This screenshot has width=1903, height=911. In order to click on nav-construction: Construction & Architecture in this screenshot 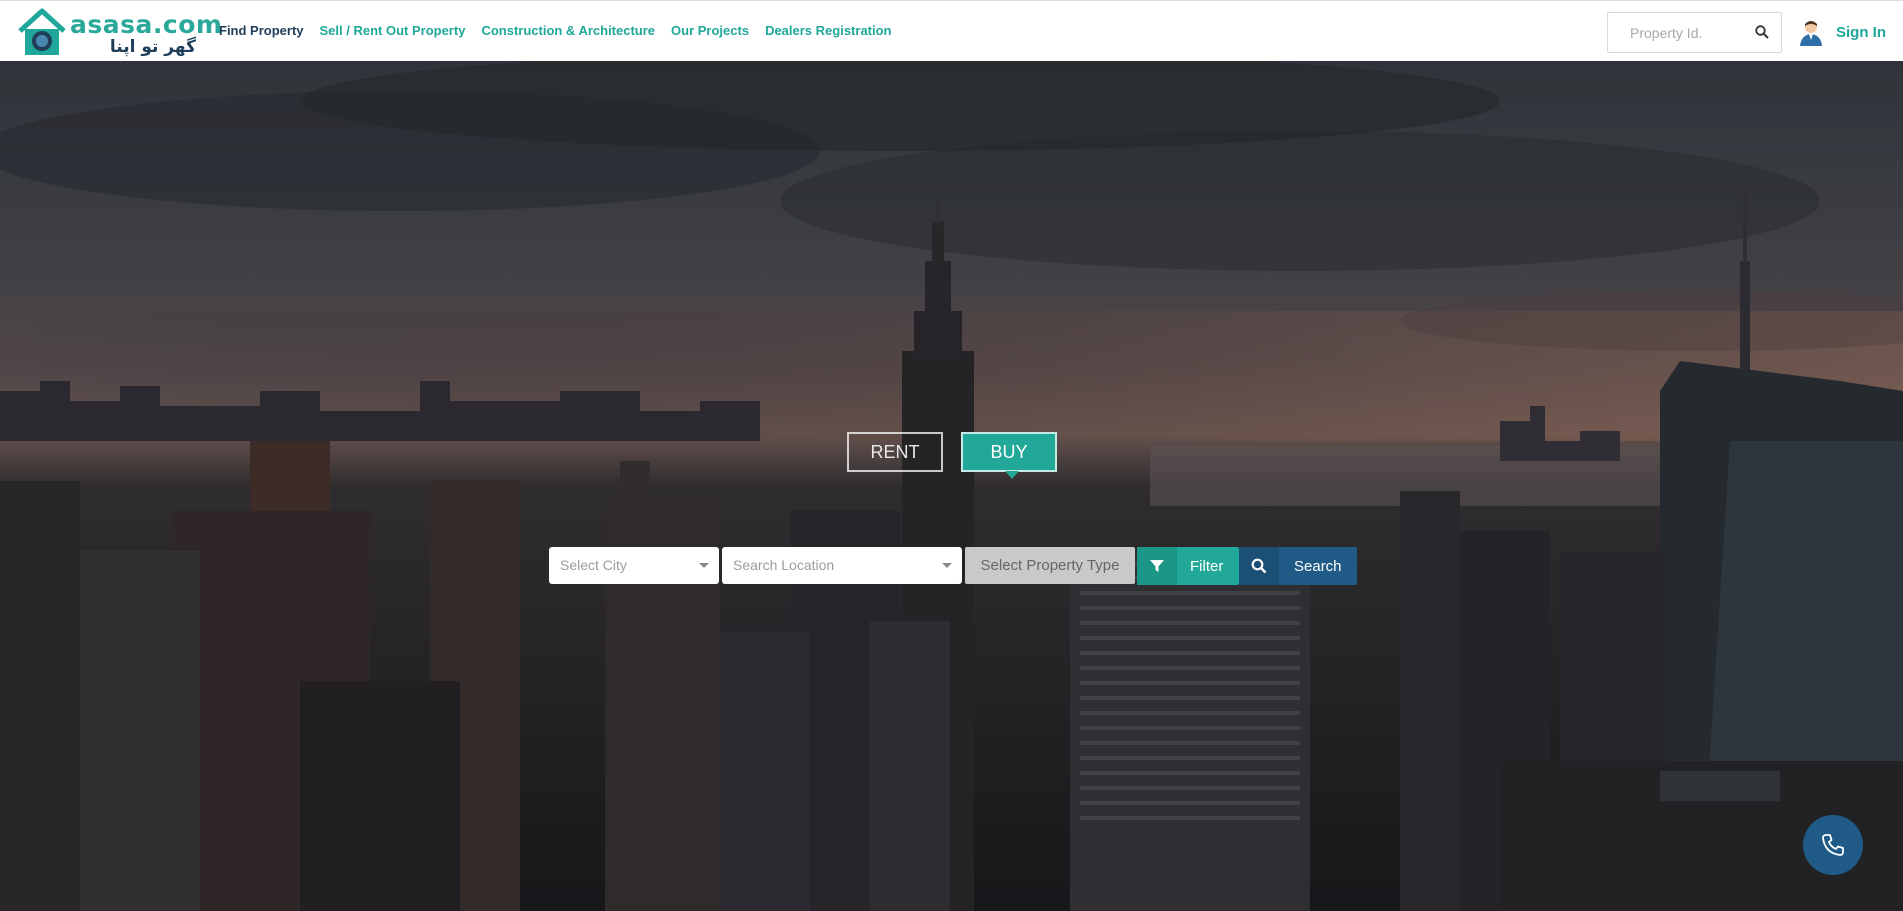, I will do `click(568, 30)`.